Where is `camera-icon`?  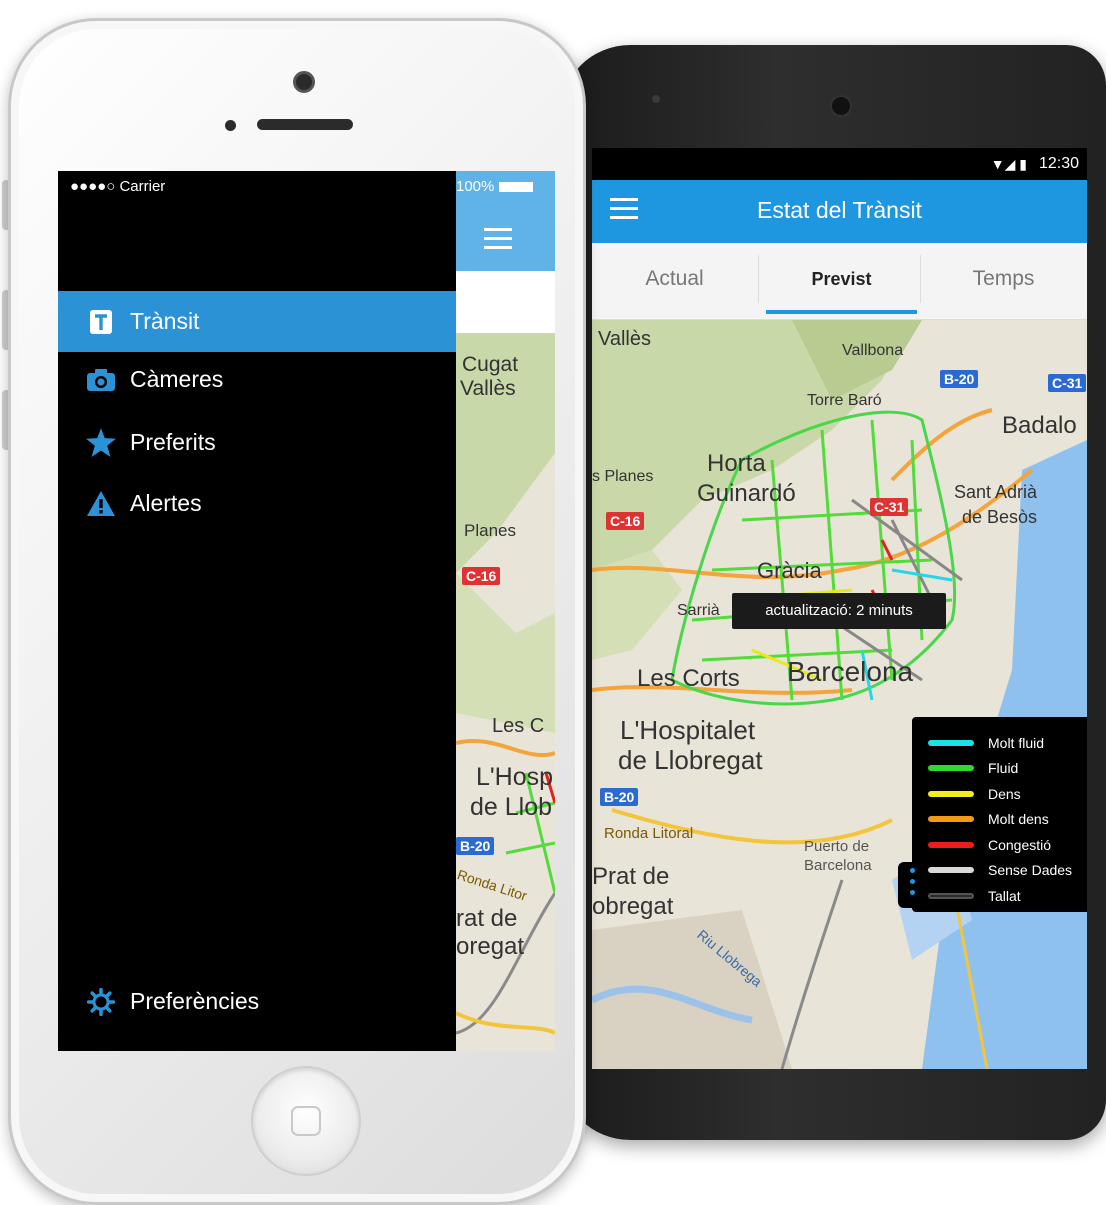
camera-icon is located at coordinates (101, 380).